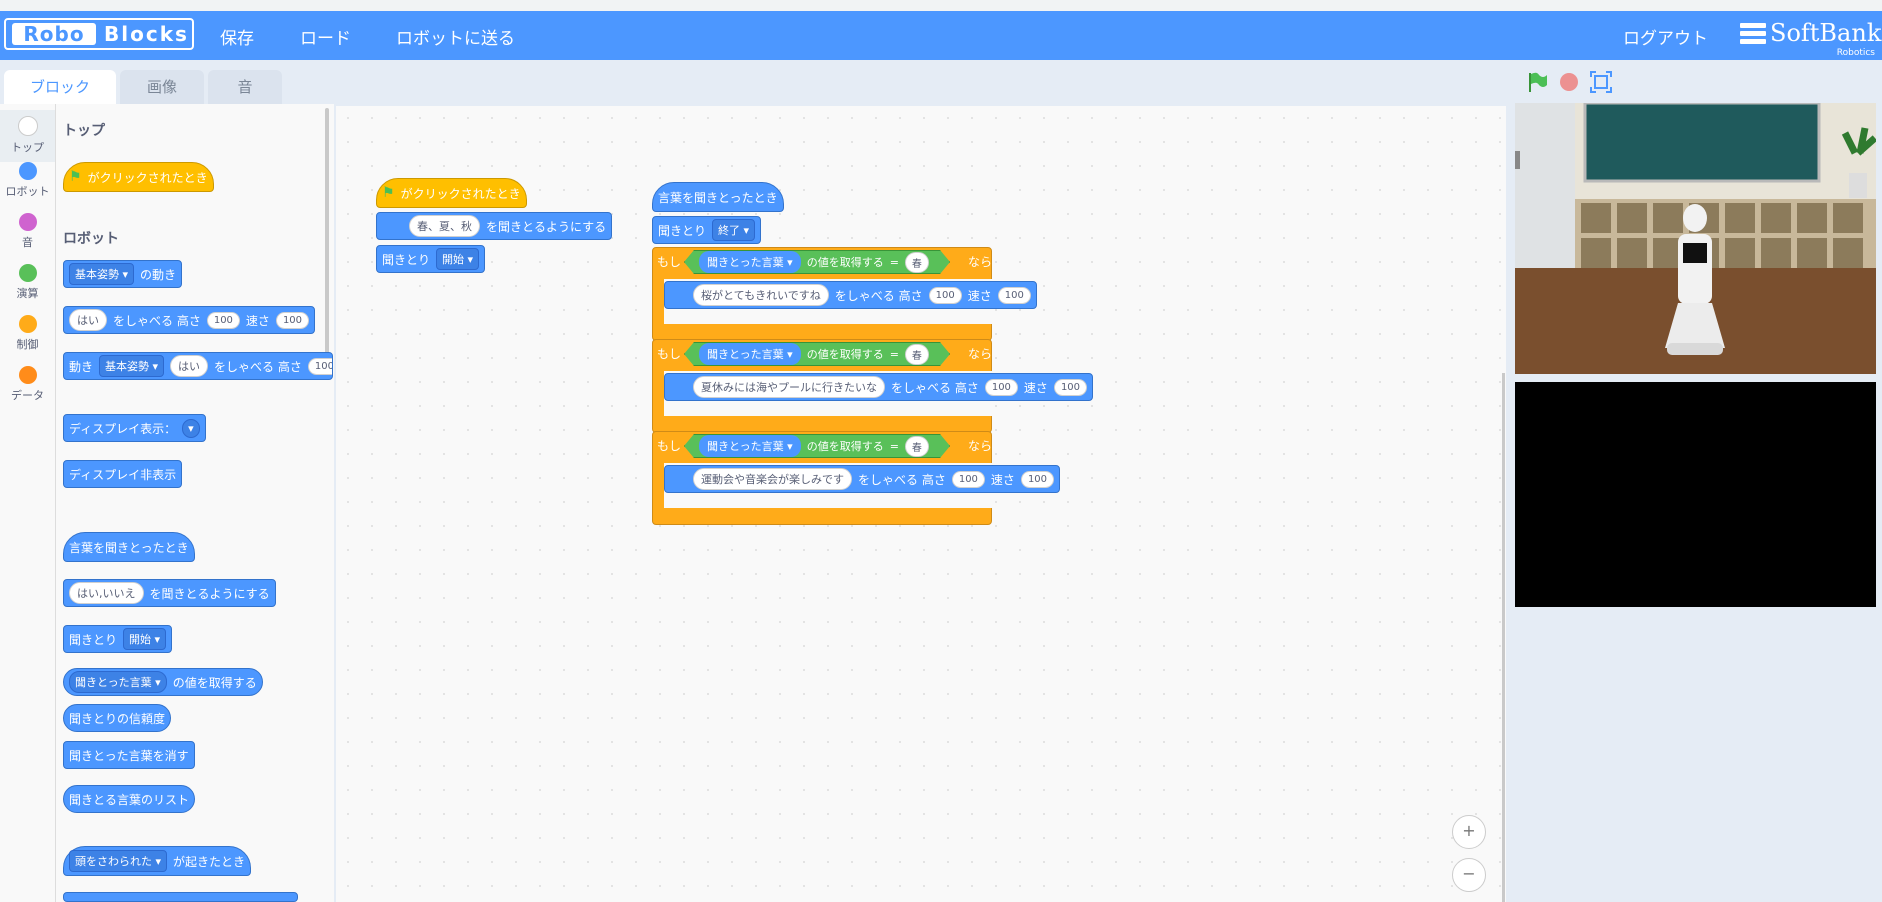  What do you see at coordinates (106, 593) in the screenshot?
I see `words-input: はい,いいえ` at bounding box center [106, 593].